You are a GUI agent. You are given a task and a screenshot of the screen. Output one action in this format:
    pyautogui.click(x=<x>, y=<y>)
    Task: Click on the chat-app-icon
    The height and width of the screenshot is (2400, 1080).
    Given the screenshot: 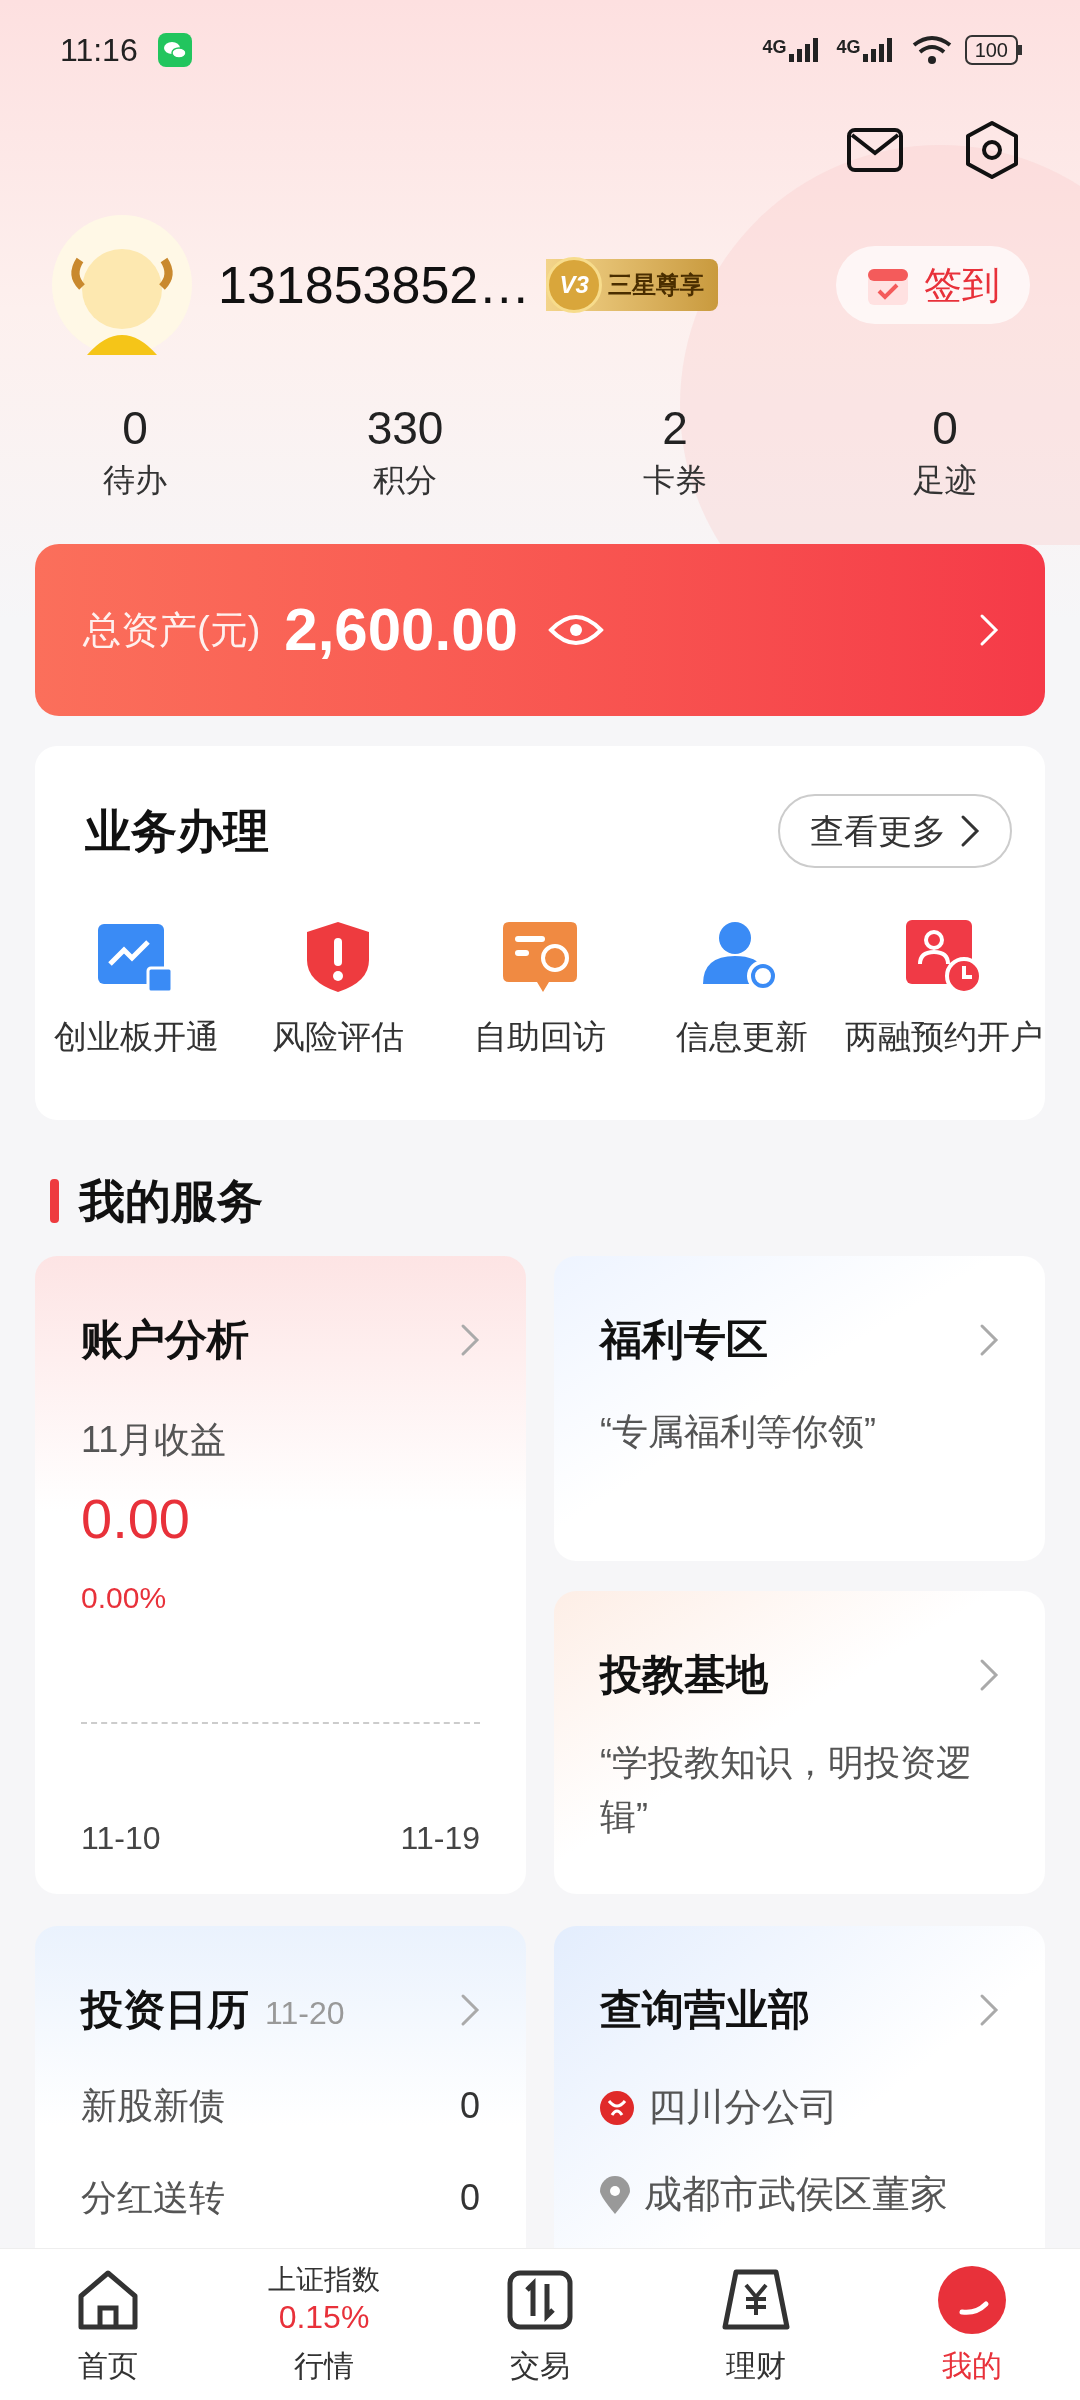 What is the action you would take?
    pyautogui.click(x=174, y=50)
    